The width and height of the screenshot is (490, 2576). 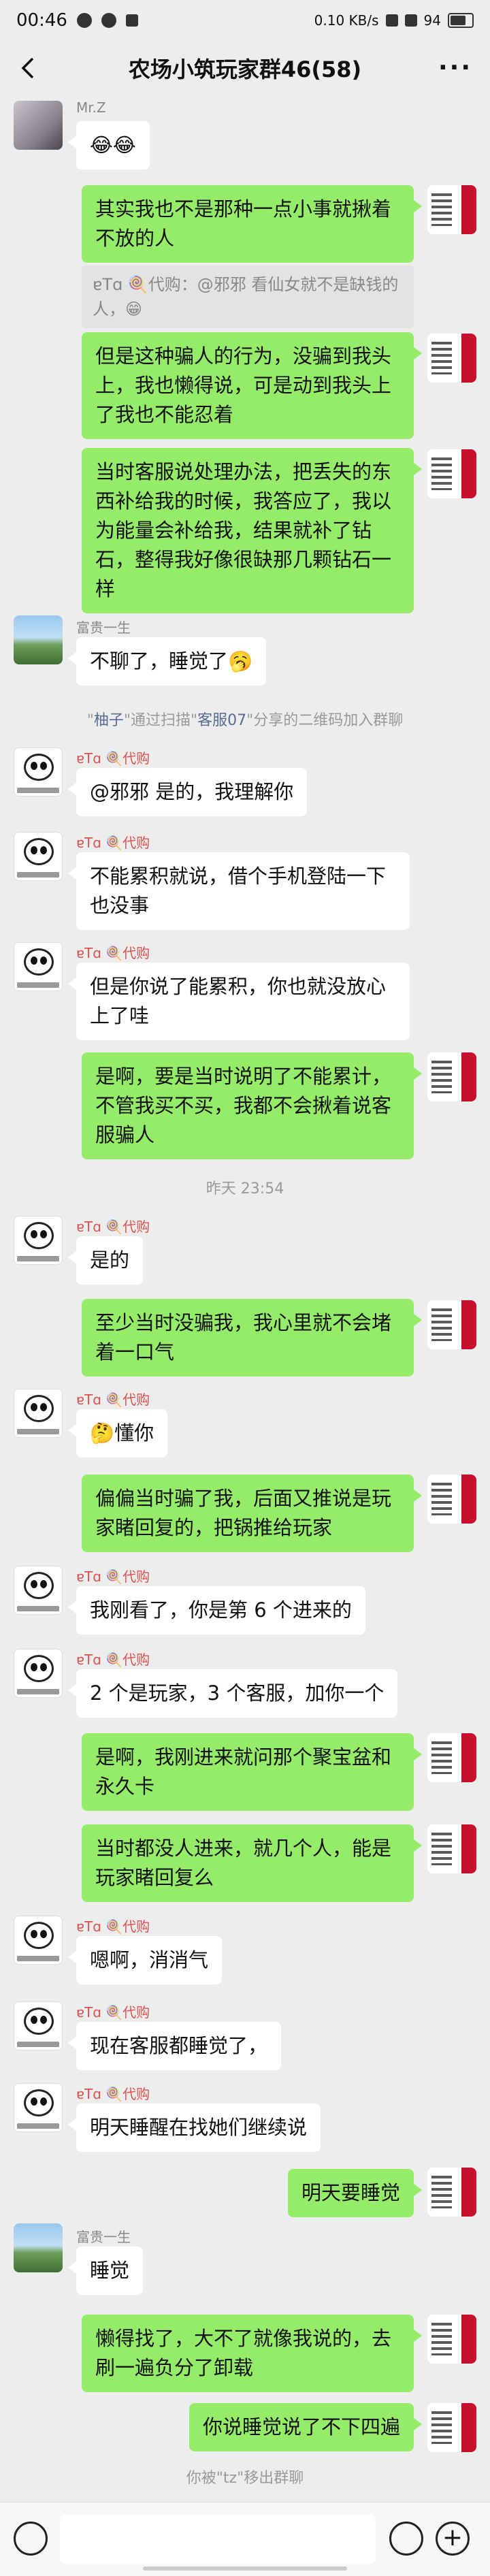 I want to click on message-bubble: 嗯啊，消消气, so click(x=145, y=1960).